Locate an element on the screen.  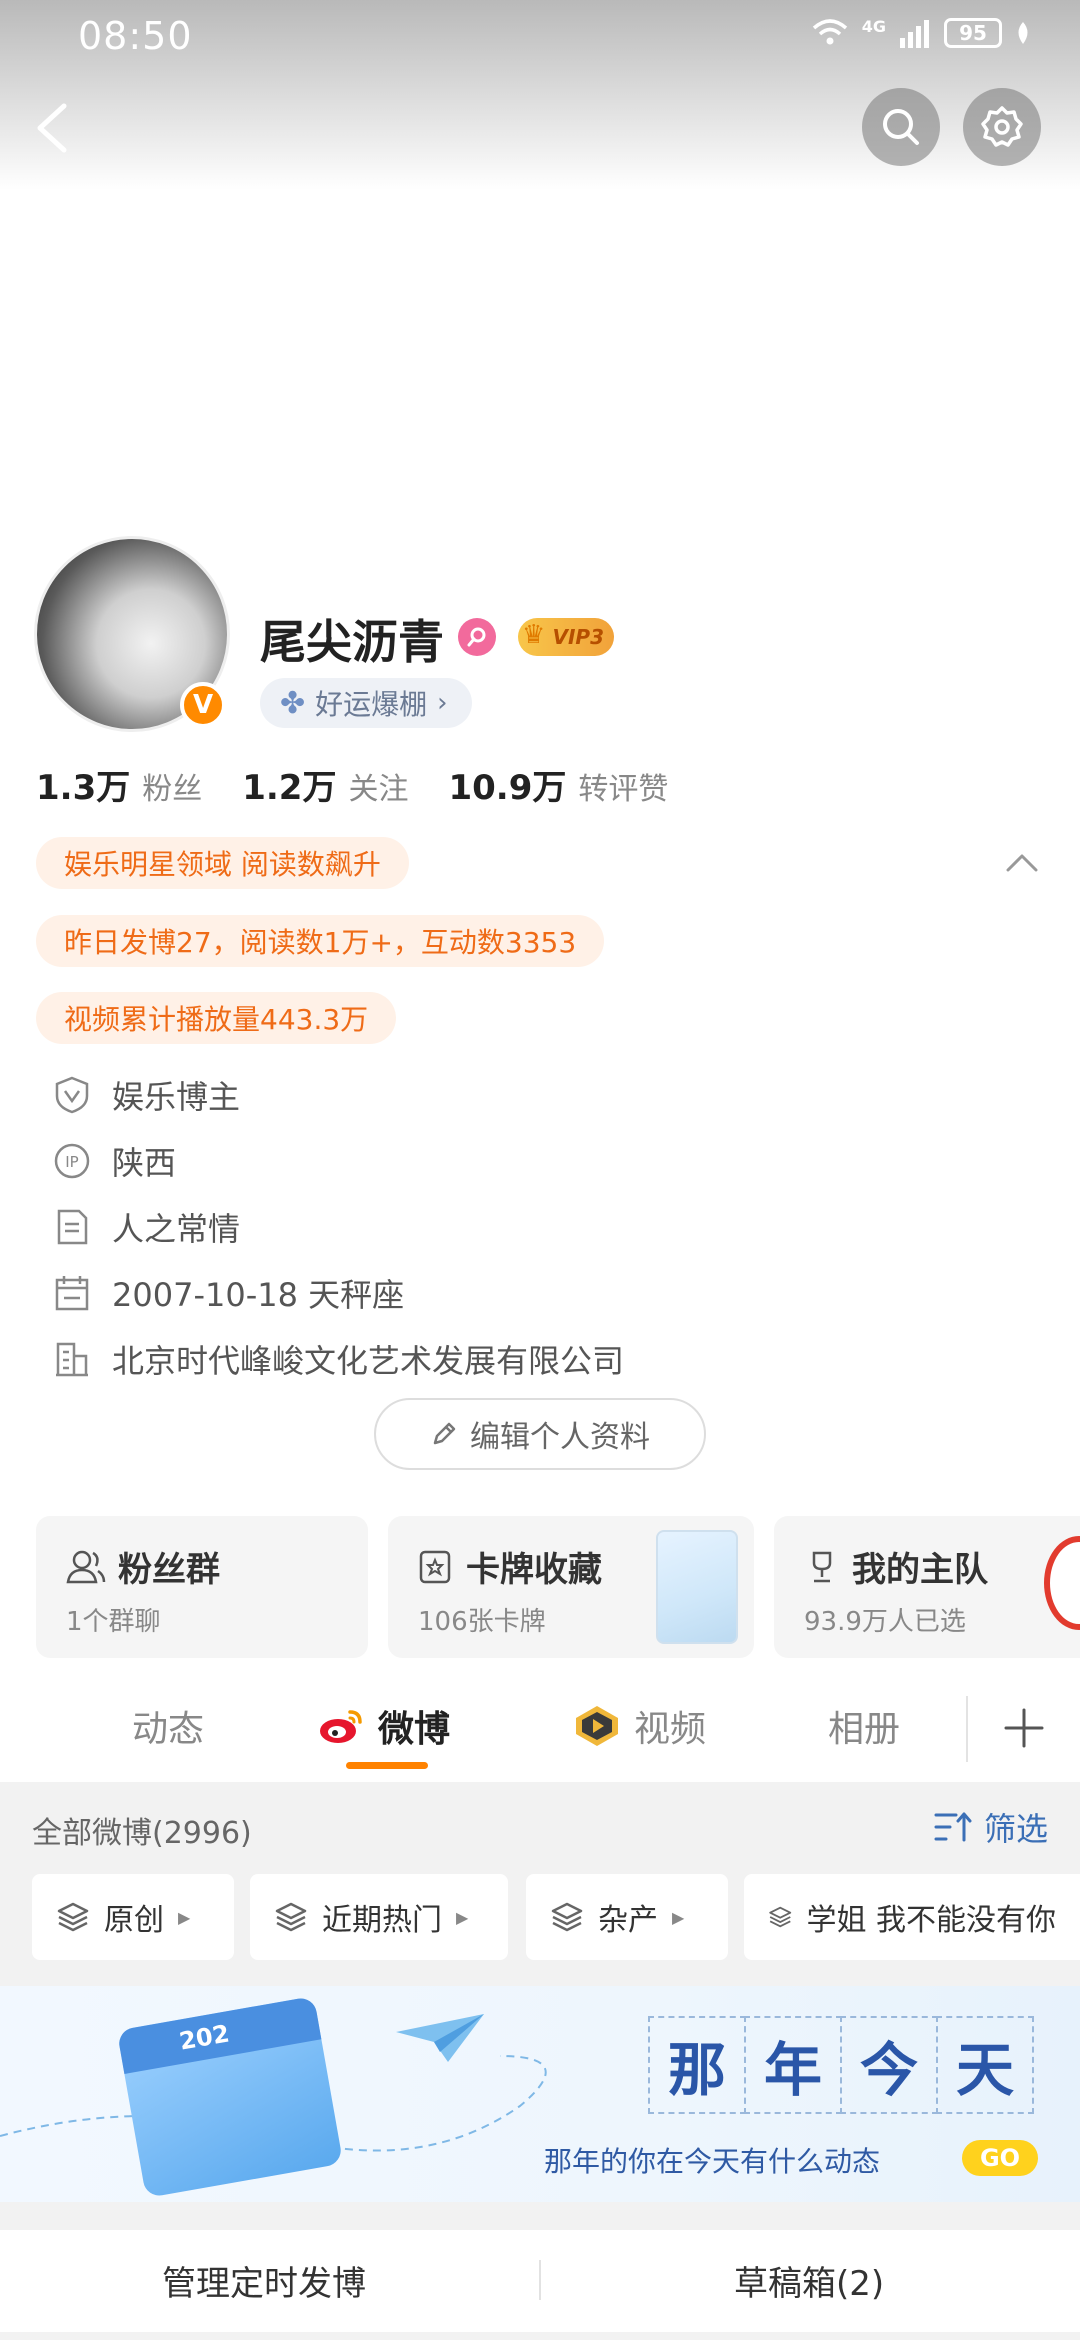
tab-label: 相册 is located at coordinates (864, 1729).